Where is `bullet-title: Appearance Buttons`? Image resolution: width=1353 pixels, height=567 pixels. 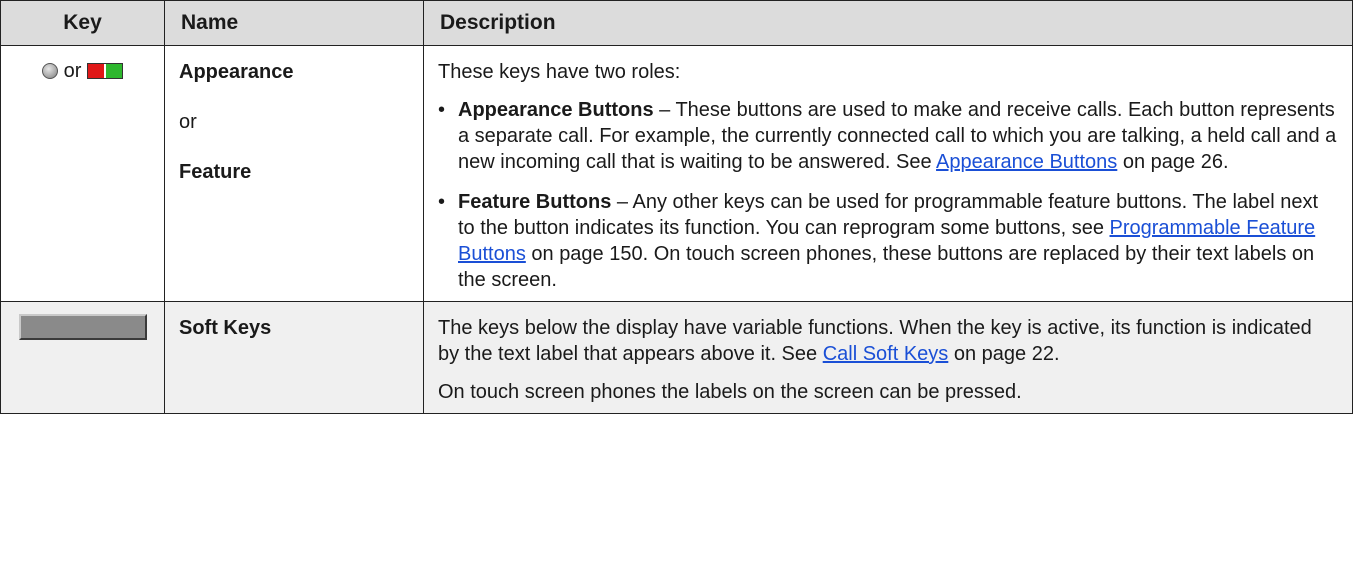 bullet-title: Appearance Buttons is located at coordinates (556, 110).